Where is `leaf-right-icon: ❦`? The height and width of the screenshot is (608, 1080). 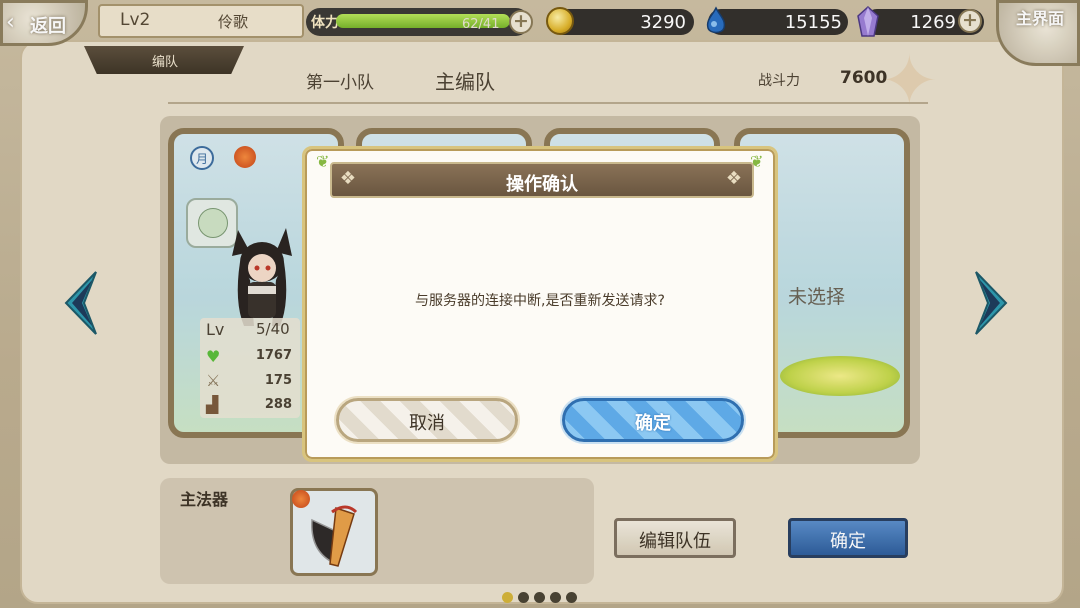
leaf-right-icon: ❦ is located at coordinates (757, 161).